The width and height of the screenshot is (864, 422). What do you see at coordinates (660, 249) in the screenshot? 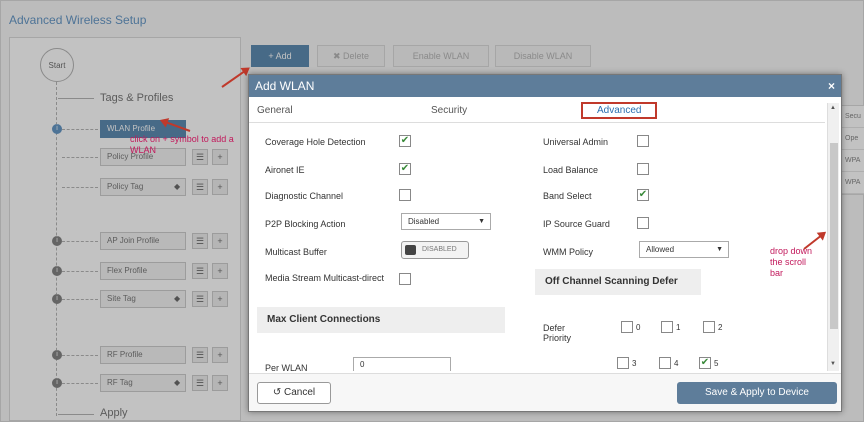
I see `wmm-policy-value: Allowed` at bounding box center [660, 249].